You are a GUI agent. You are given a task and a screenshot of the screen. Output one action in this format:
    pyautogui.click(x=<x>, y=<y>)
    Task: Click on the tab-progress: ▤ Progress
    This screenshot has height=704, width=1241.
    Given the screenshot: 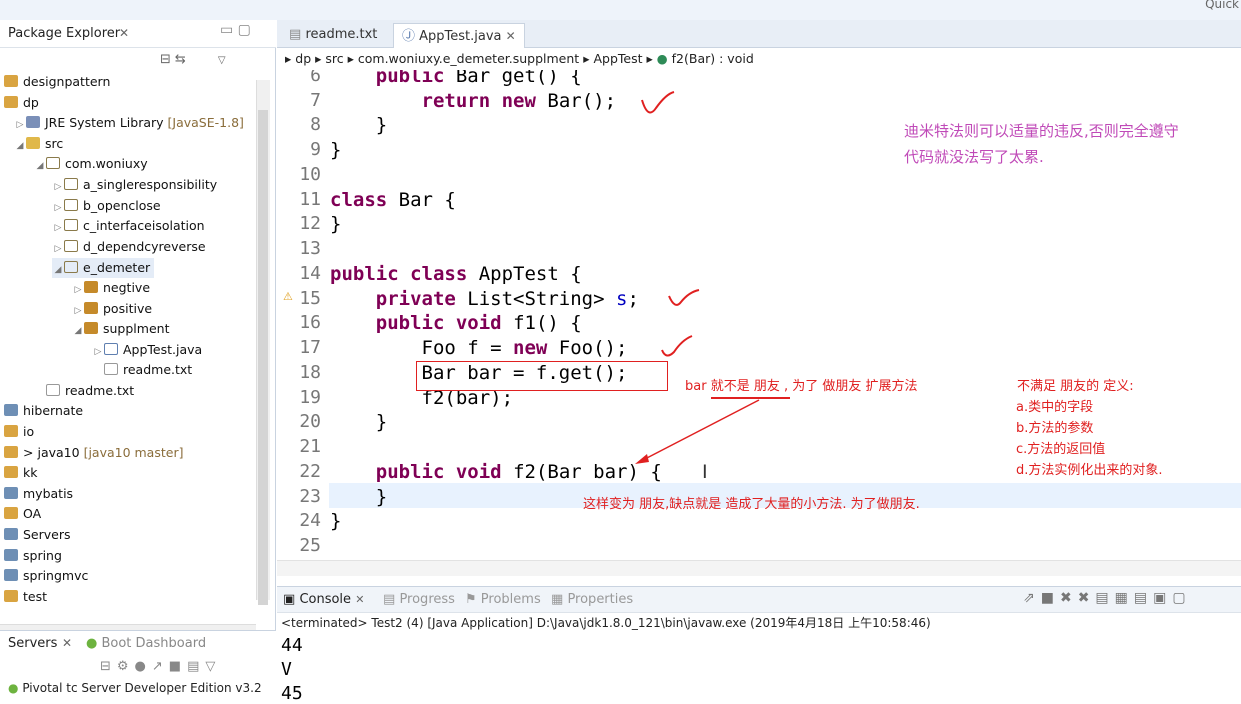 What is the action you would take?
    pyautogui.click(x=419, y=599)
    